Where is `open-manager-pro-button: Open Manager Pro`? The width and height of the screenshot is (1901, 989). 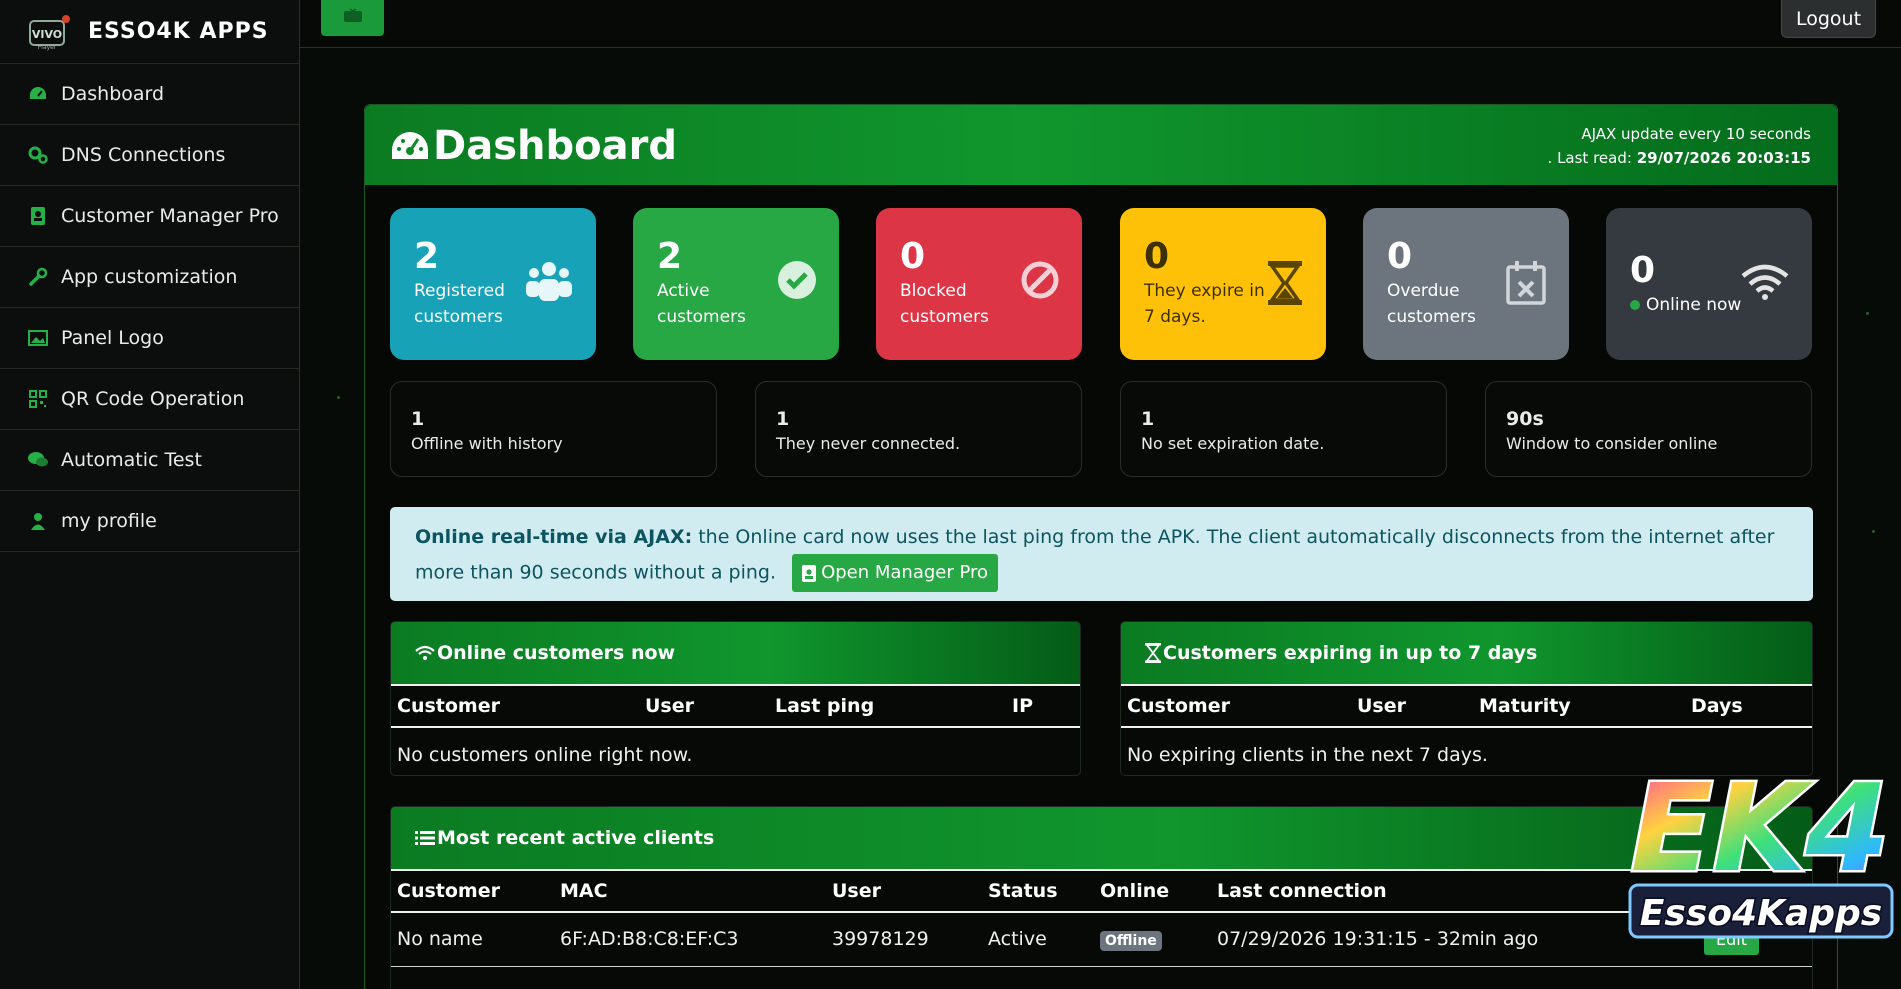
open-manager-pro-button: Open Manager Pro is located at coordinates (895, 573).